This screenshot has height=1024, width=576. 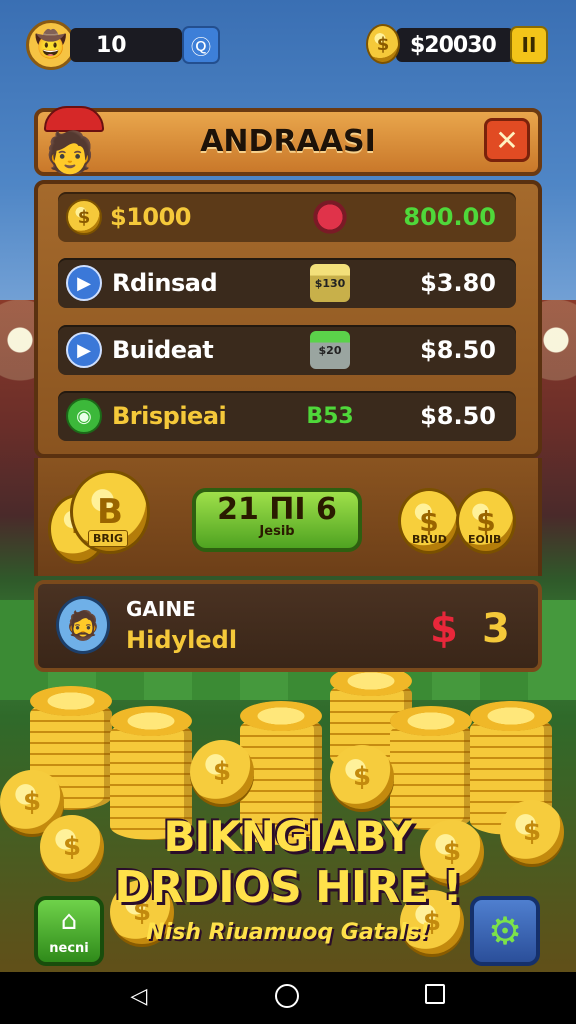 I want to click on coin-badge: BRUD, so click(x=429, y=539).